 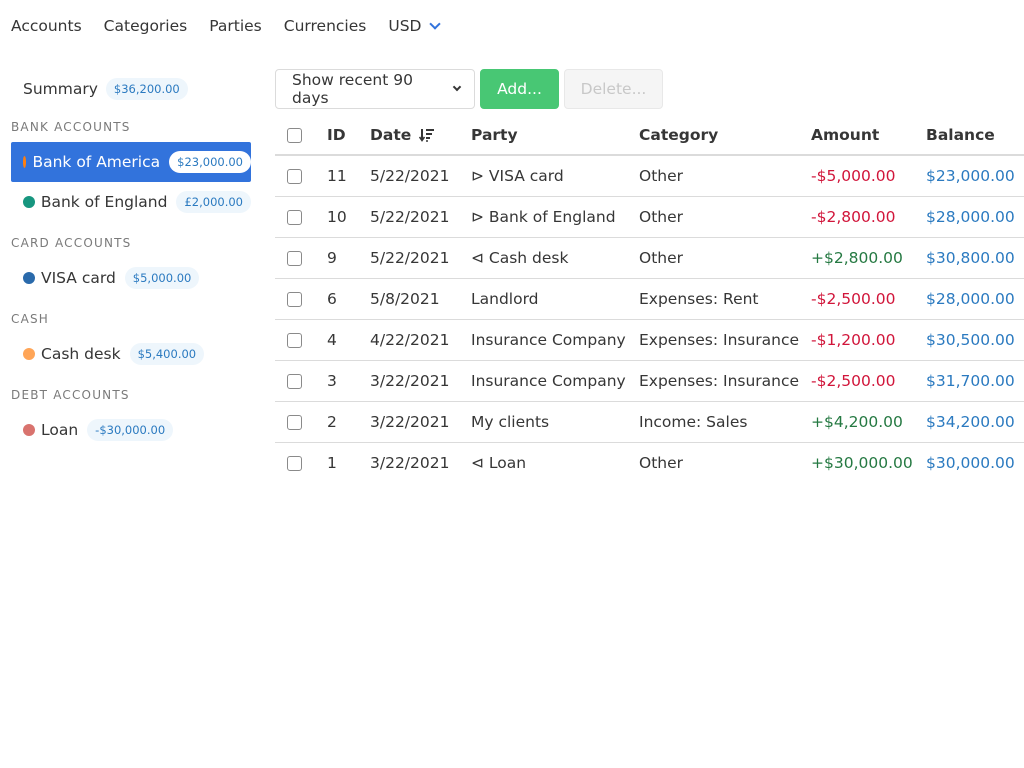 I want to click on sidebar-account: Loan -$30,000.00, so click(x=131, y=430).